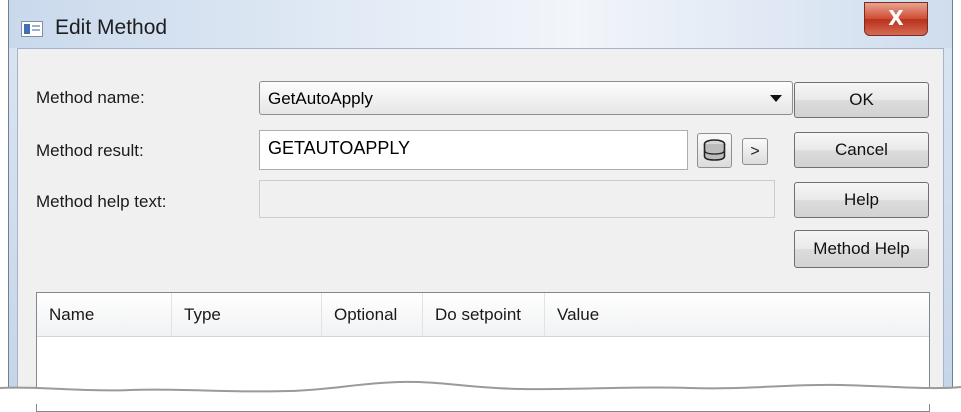 The height and width of the screenshot is (412, 961). I want to click on method-name-label: Method name:, so click(90, 97).